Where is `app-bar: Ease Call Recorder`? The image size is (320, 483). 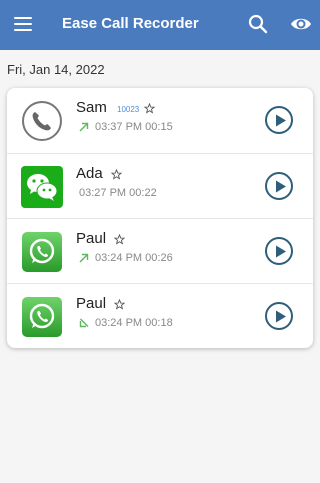 app-bar: Ease Call Recorder is located at coordinates (160, 25).